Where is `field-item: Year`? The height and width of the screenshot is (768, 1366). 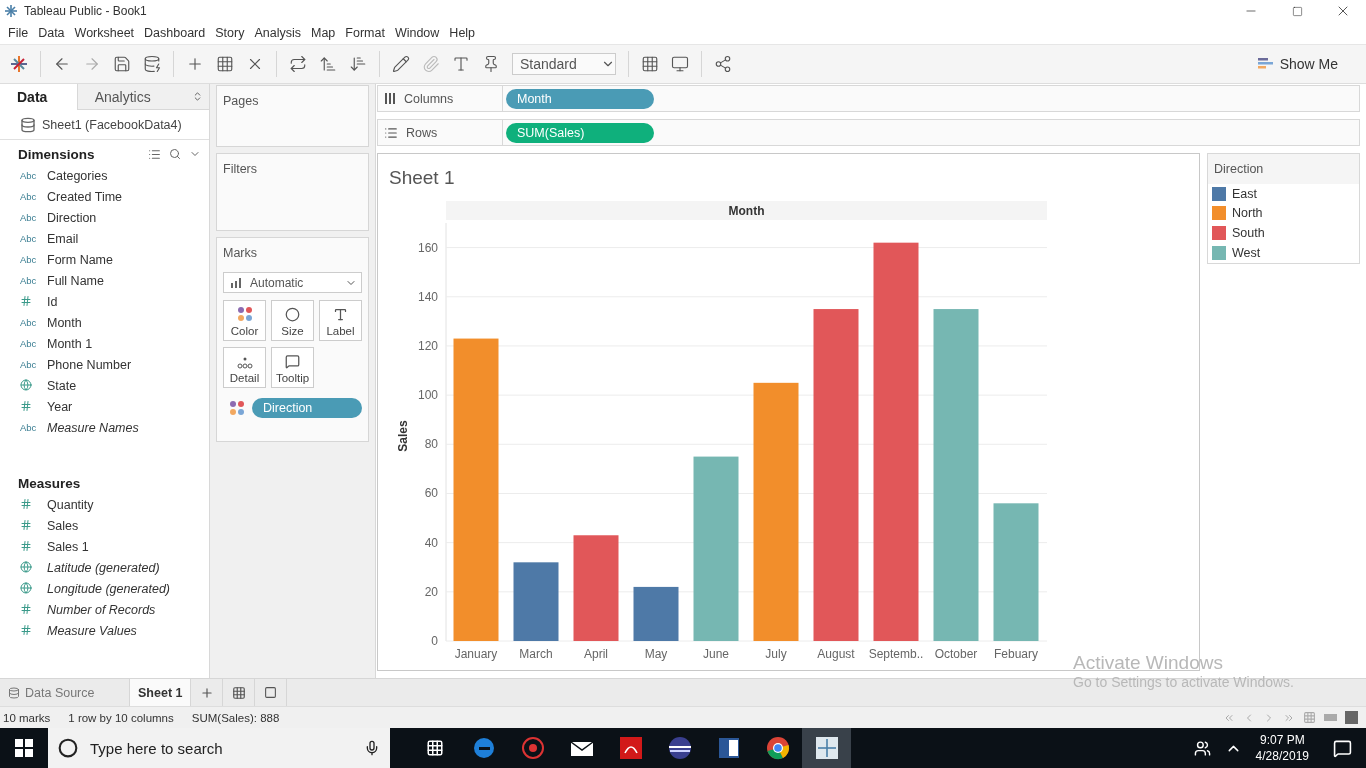
field-item: Year is located at coordinates (60, 406).